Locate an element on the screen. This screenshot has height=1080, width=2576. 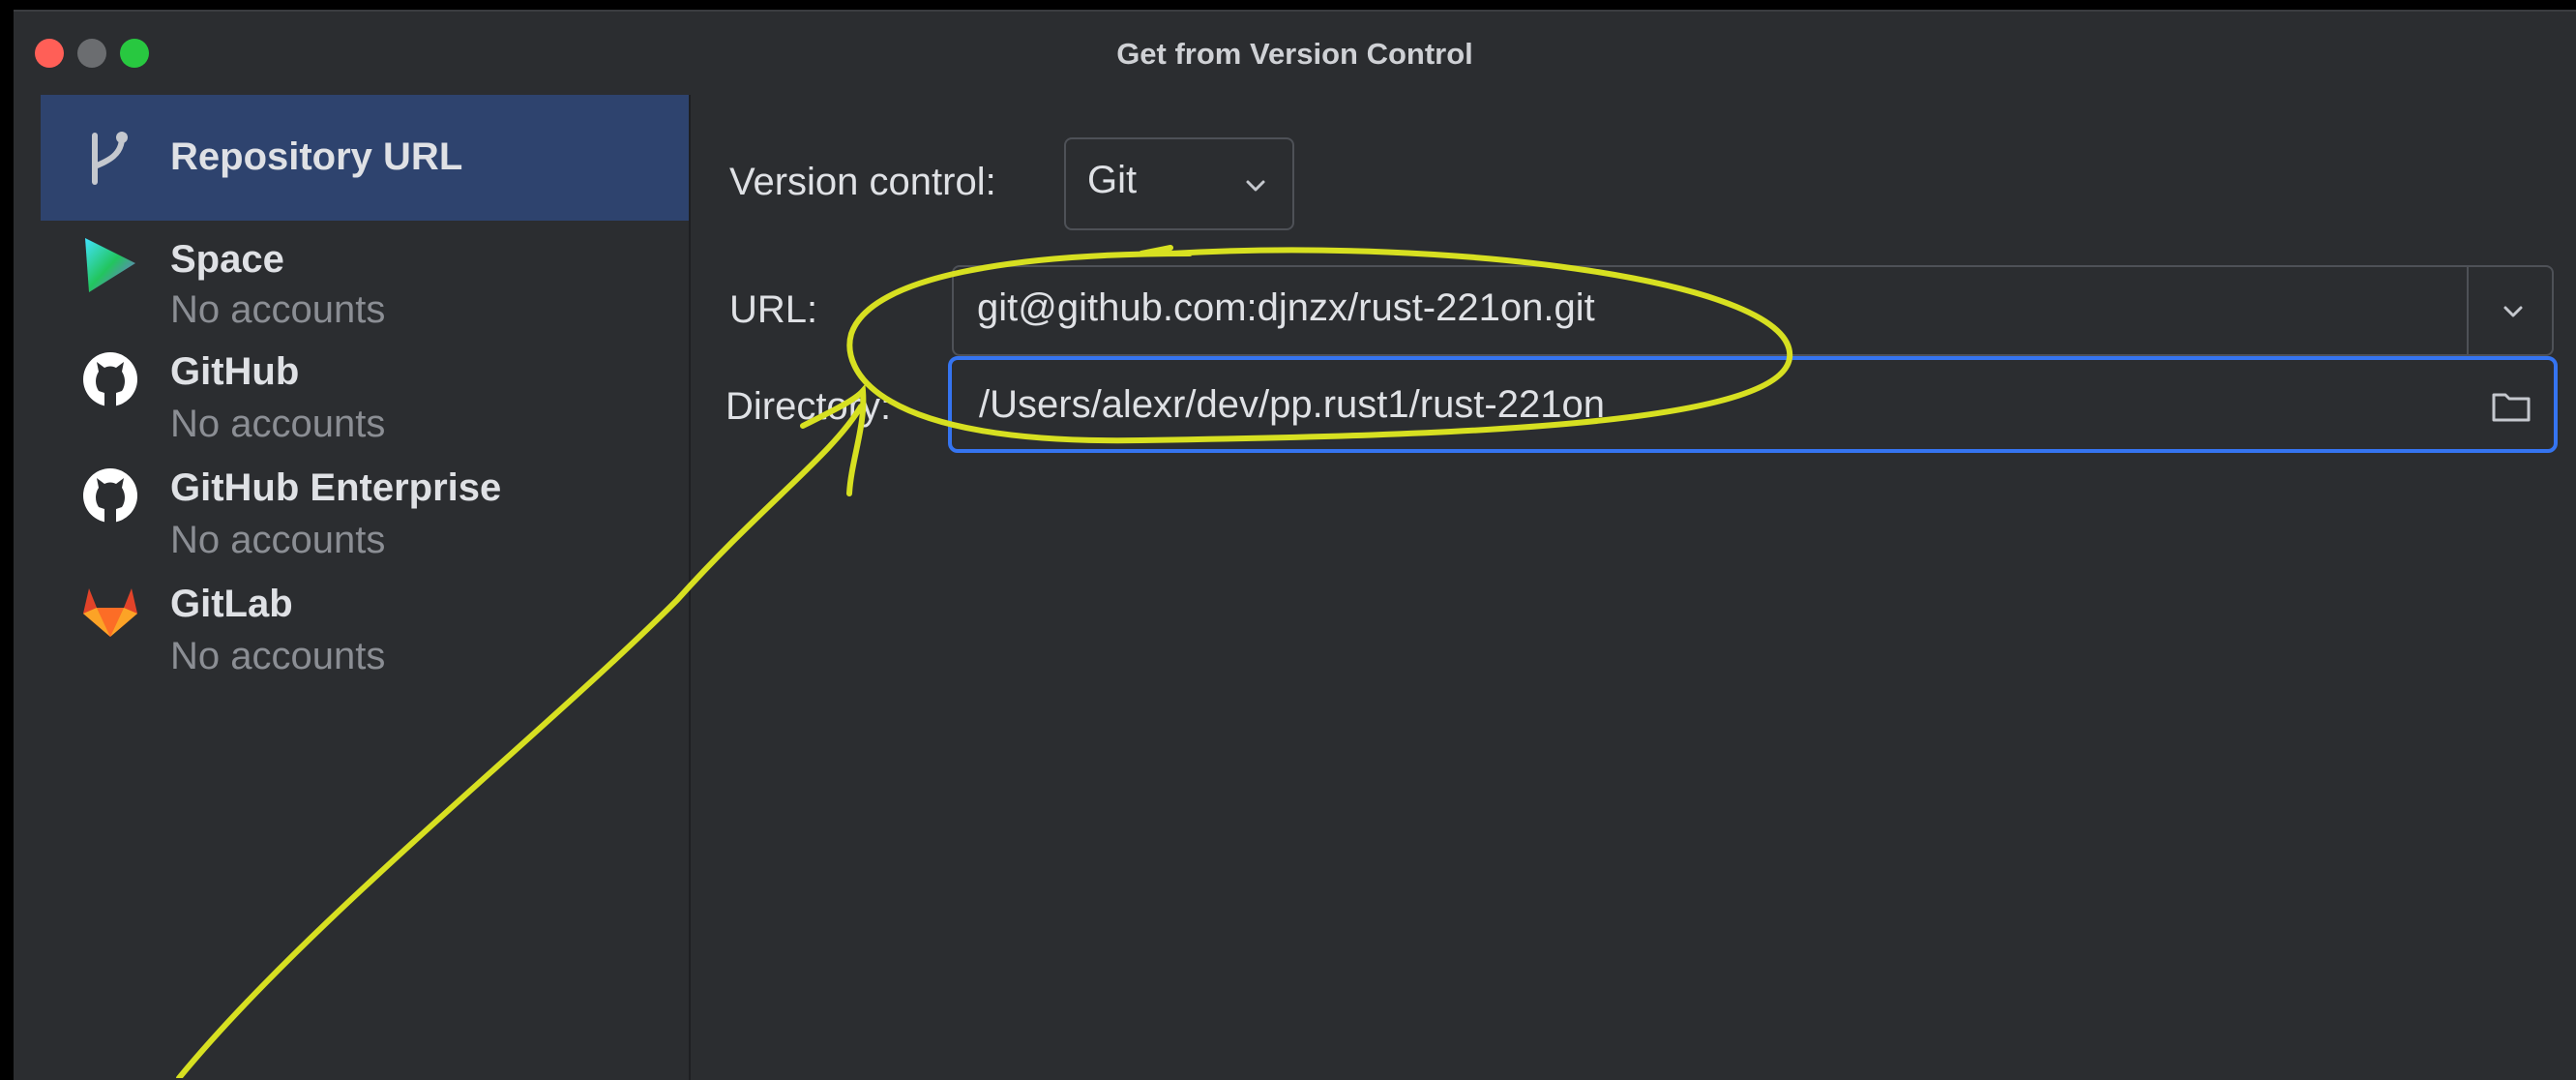
gitlab-logo-icon is located at coordinates (110, 613).